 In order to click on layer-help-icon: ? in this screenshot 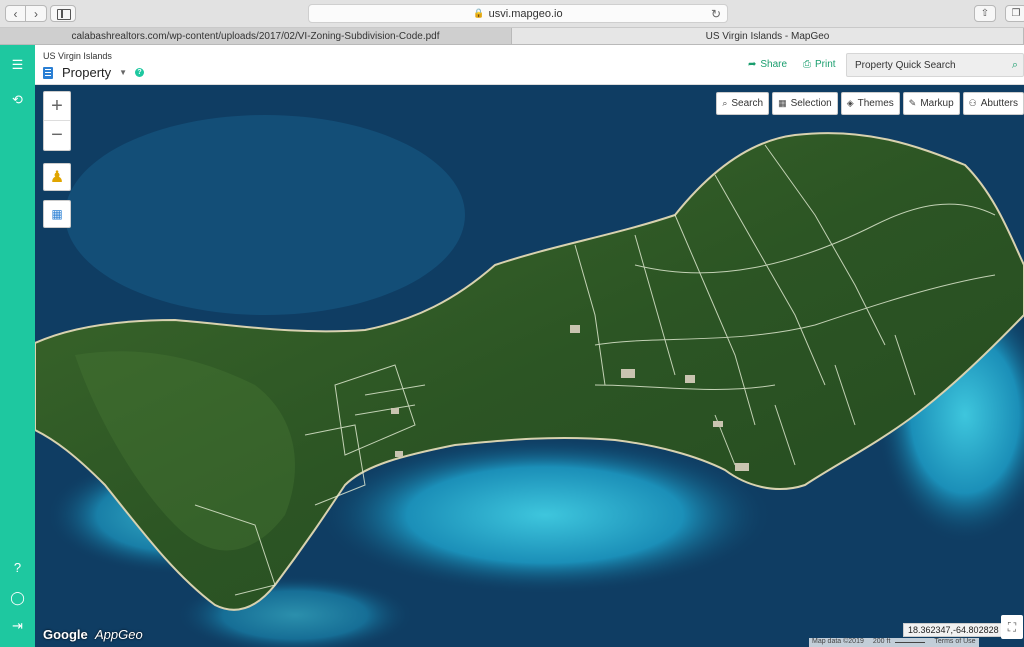, I will do `click(140, 72)`.